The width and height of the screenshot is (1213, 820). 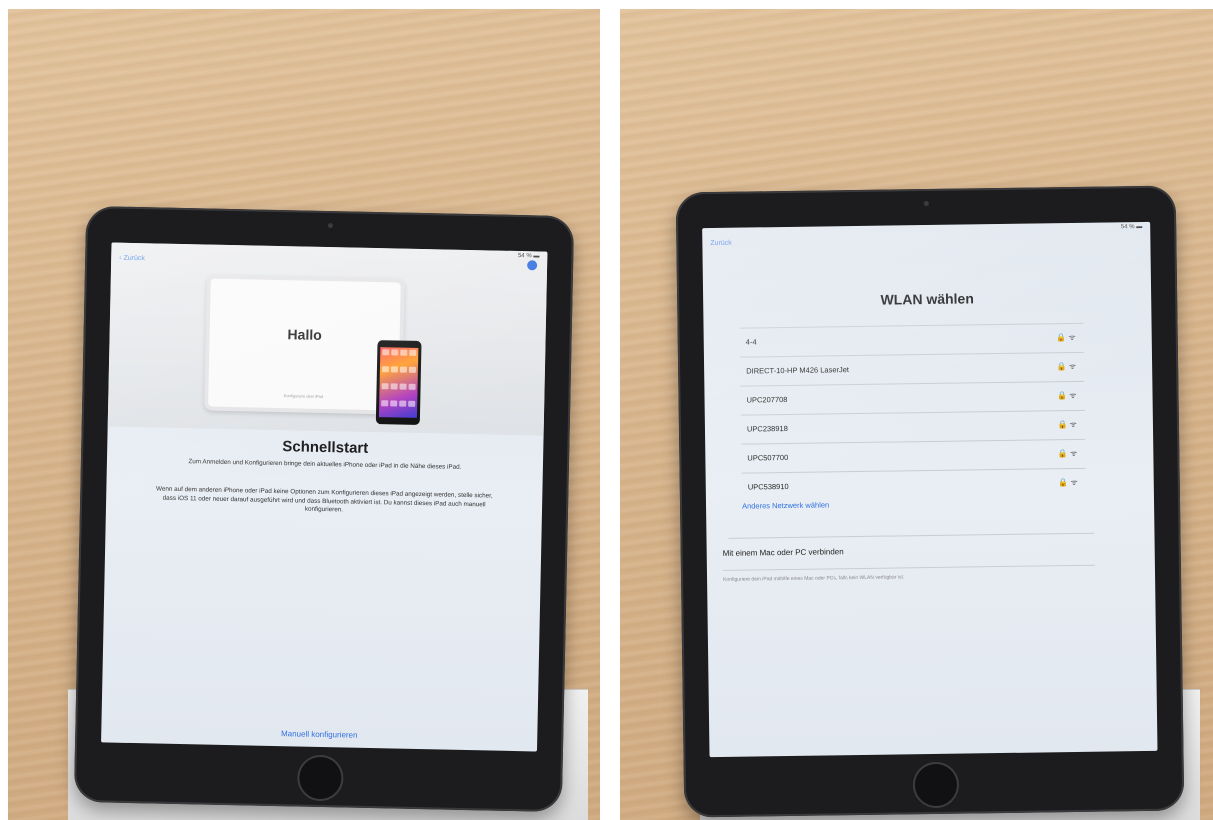 I want to click on iphone-home-screen, so click(x=398, y=382).